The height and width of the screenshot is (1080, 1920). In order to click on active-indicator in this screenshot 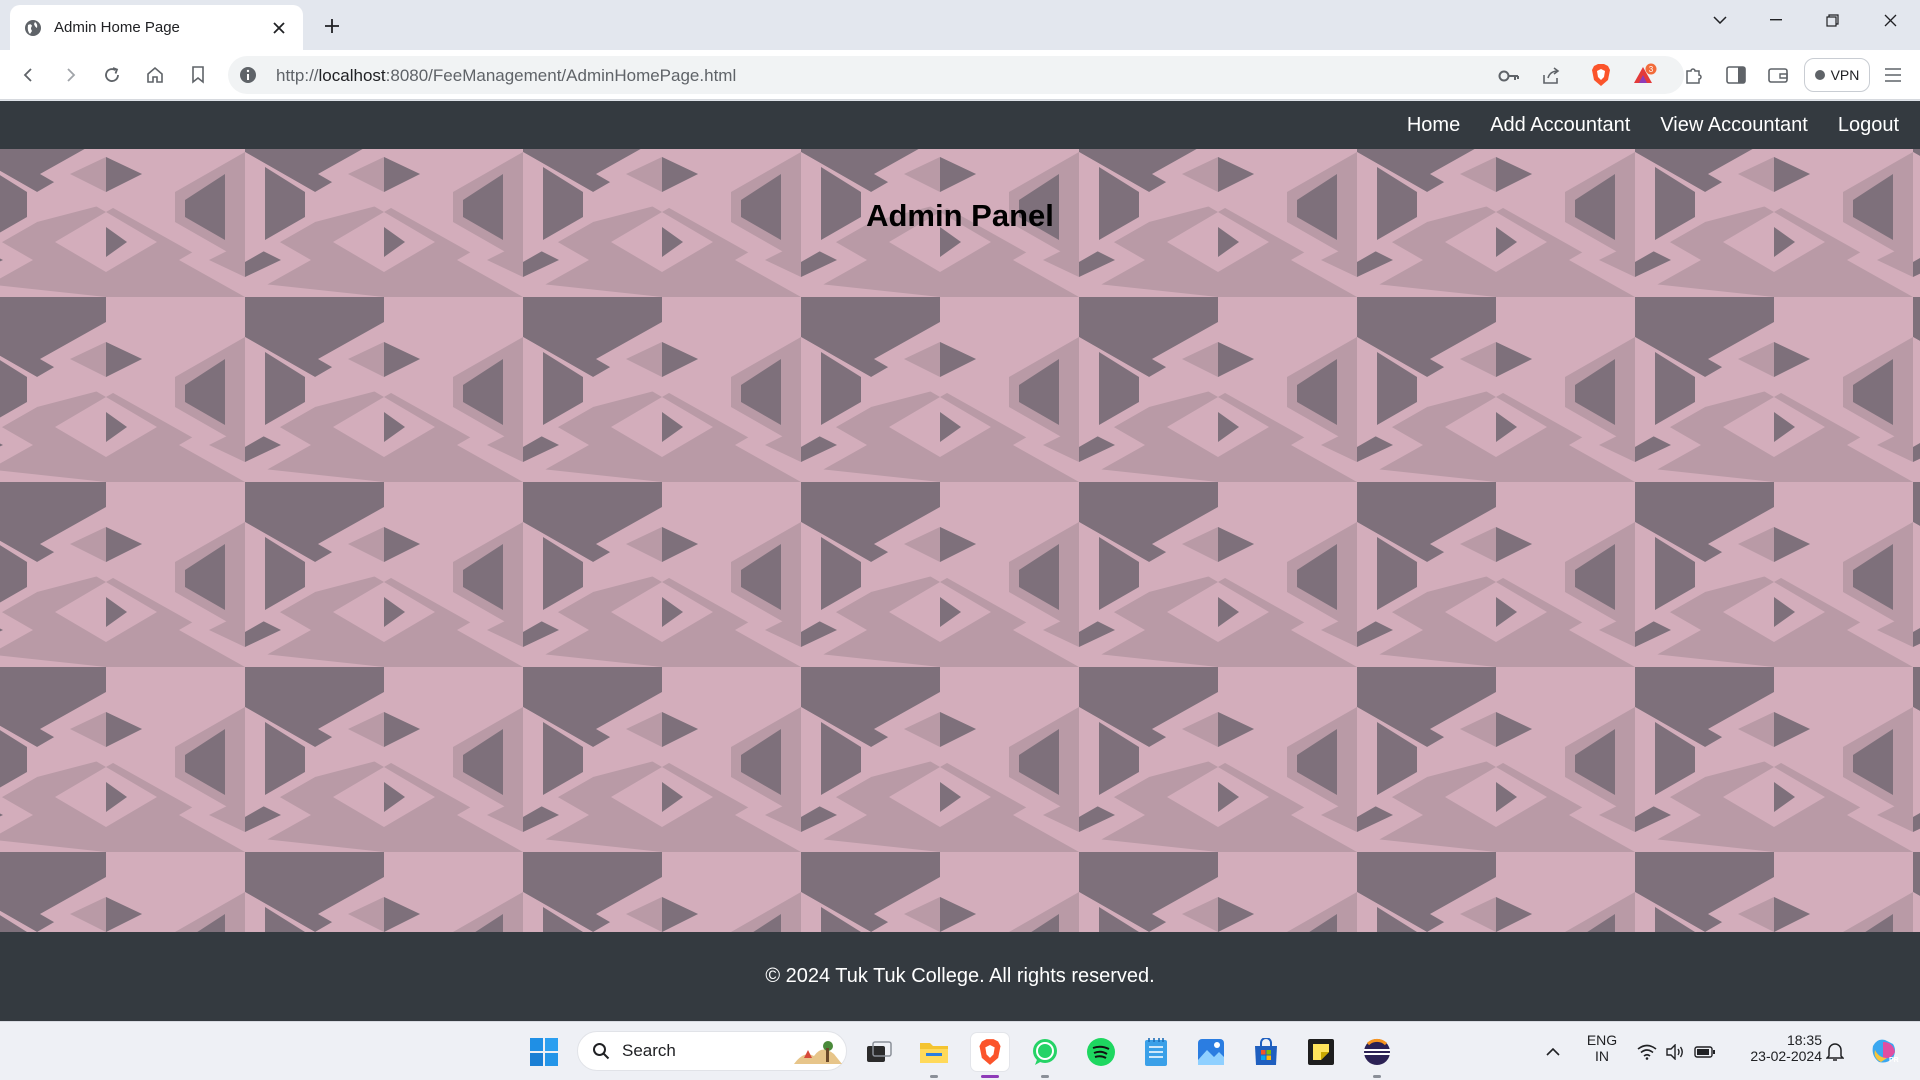, I will do `click(990, 1076)`.